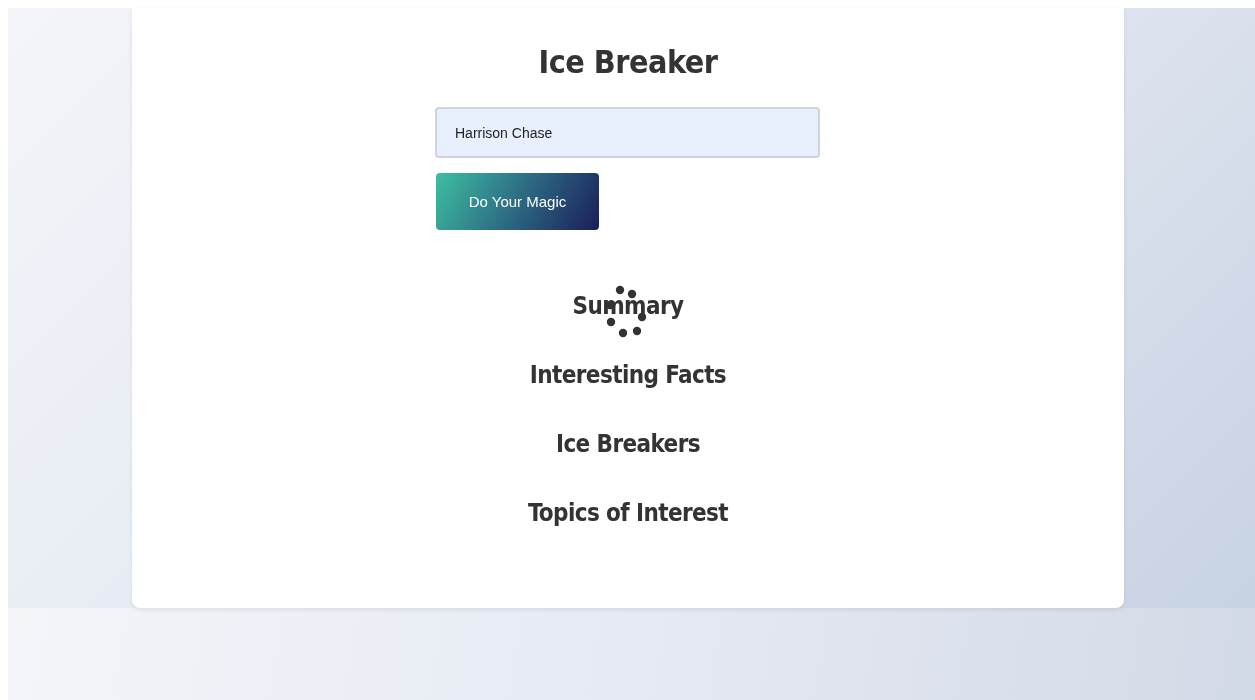 The width and height of the screenshot is (1255, 700). What do you see at coordinates (627, 132) in the screenshot?
I see `name-input-field: Harrison Chase` at bounding box center [627, 132].